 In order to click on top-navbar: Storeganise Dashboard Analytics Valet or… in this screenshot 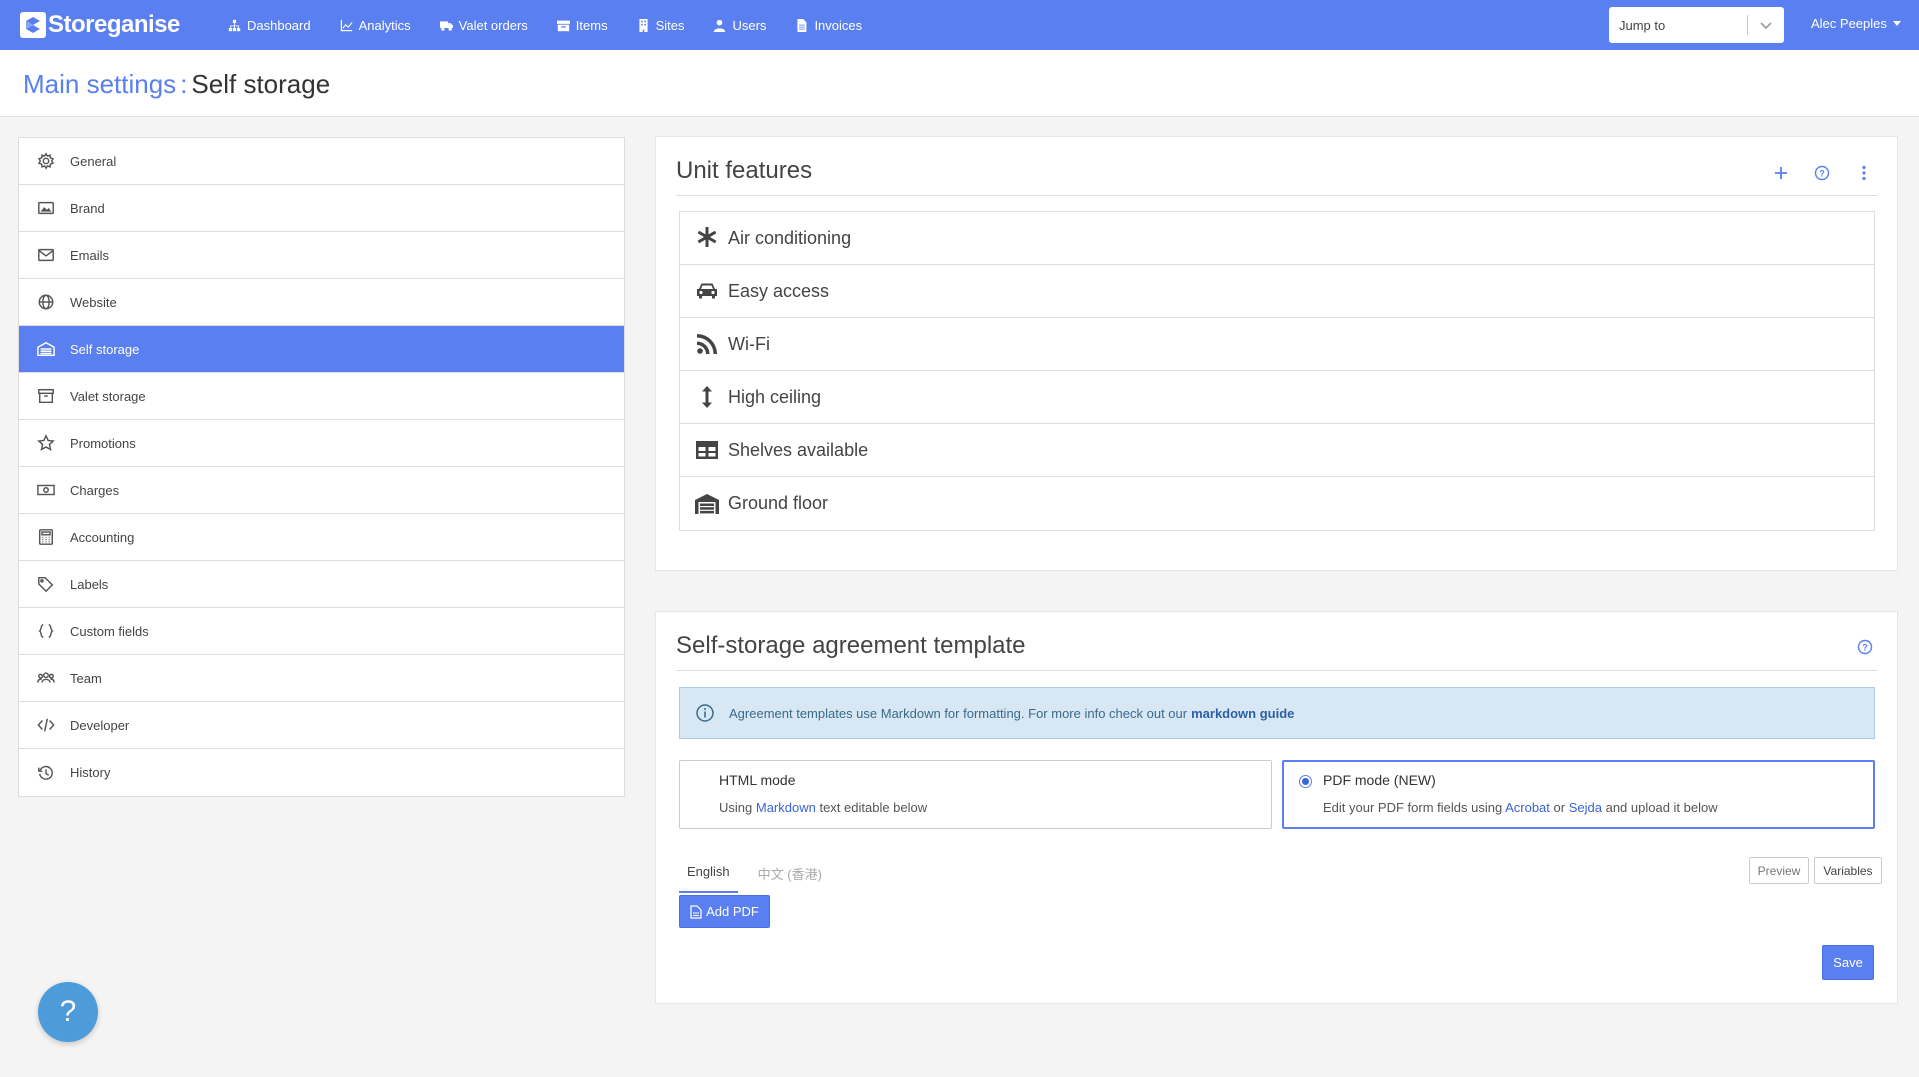, I will do `click(959, 25)`.